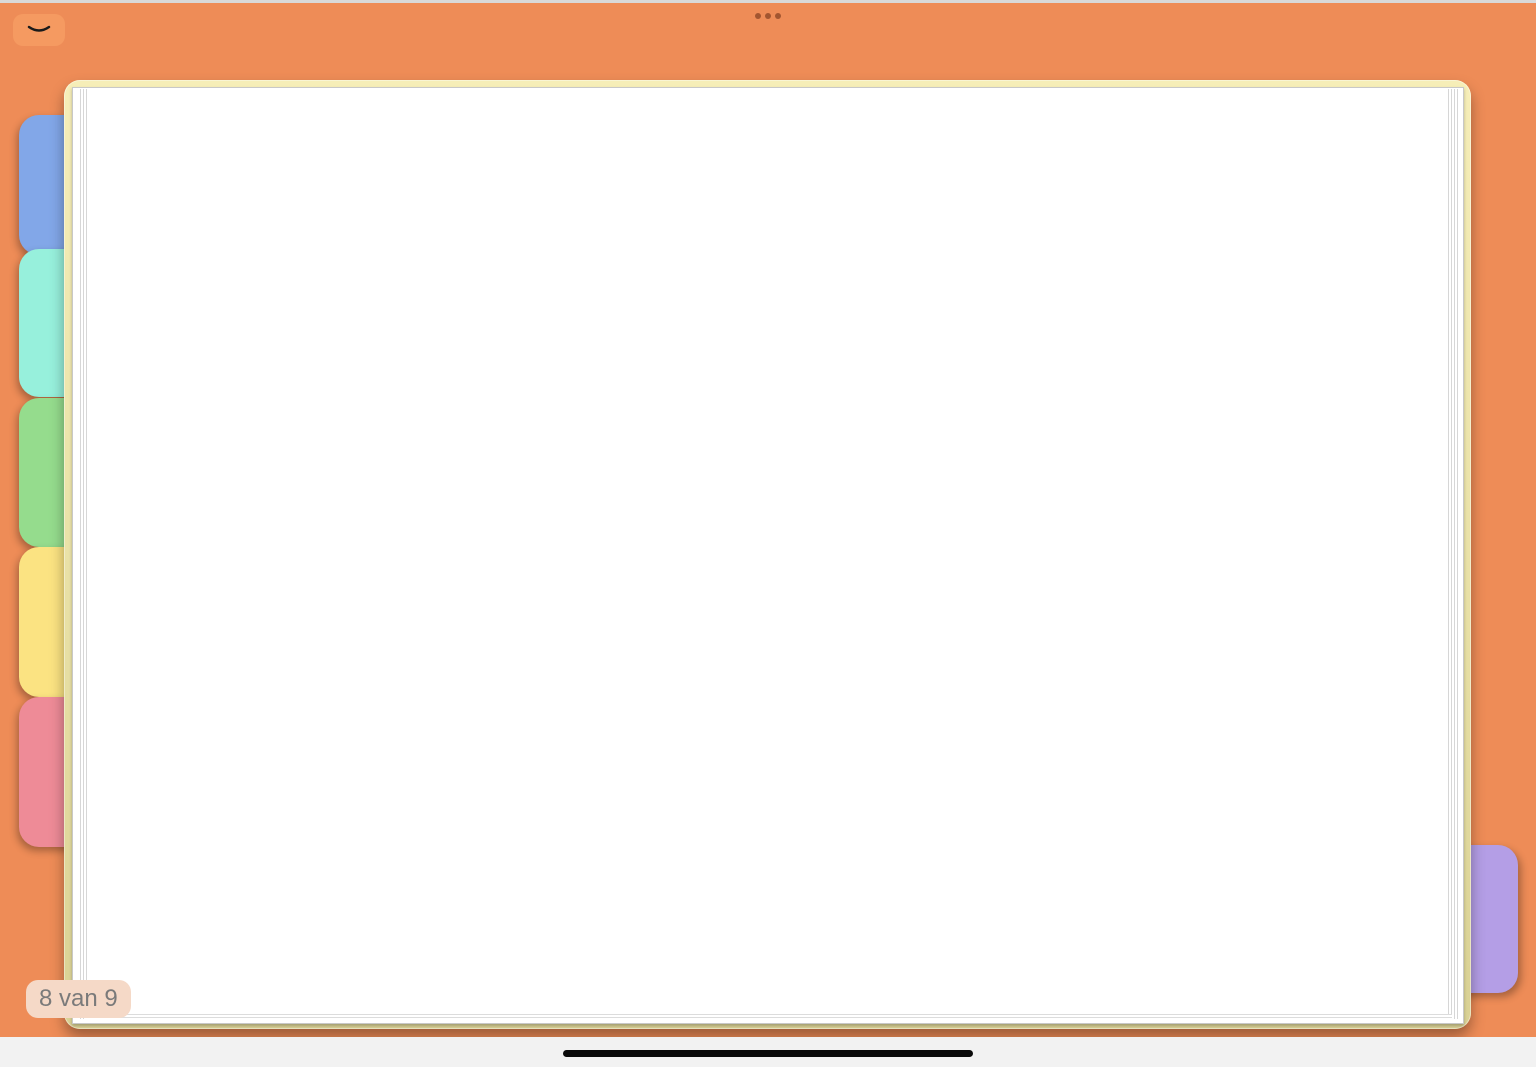 This screenshot has width=1536, height=1067. I want to click on chevron-down-icon, so click(39, 28).